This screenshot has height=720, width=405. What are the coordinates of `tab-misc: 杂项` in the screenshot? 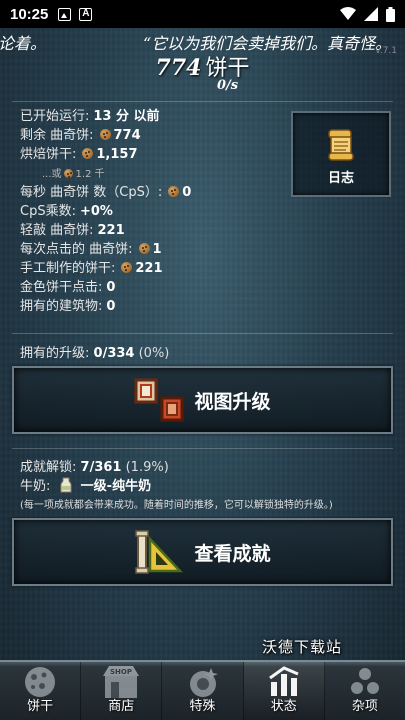 It's located at (365, 691).